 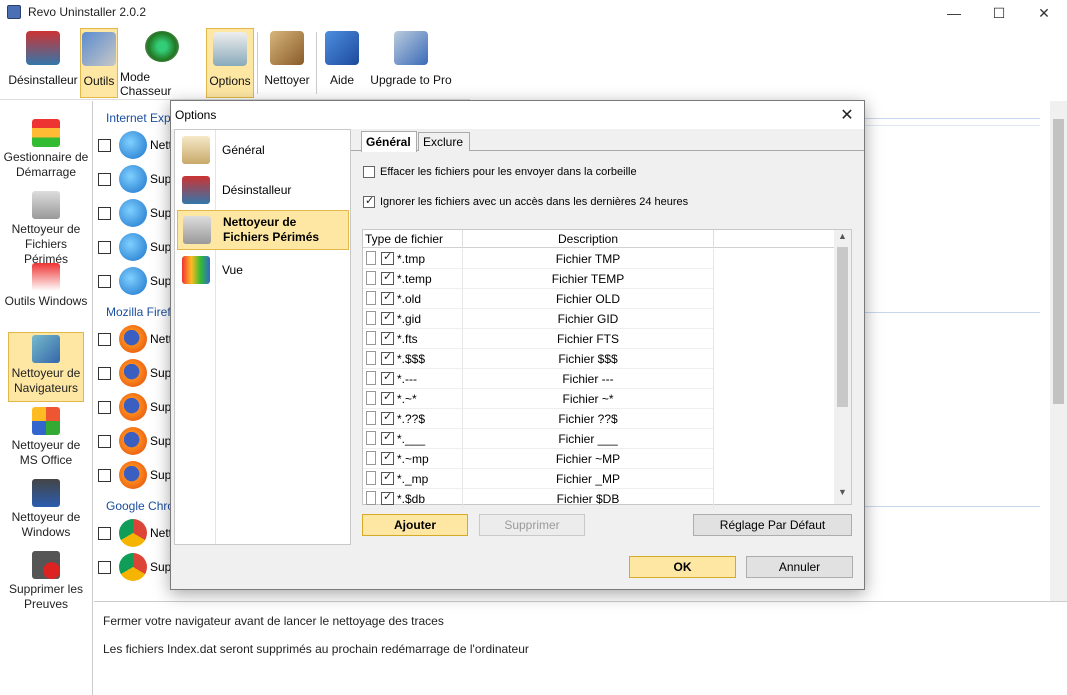 What do you see at coordinates (230, 63) in the screenshot?
I see `toolbar-options-button: Options` at bounding box center [230, 63].